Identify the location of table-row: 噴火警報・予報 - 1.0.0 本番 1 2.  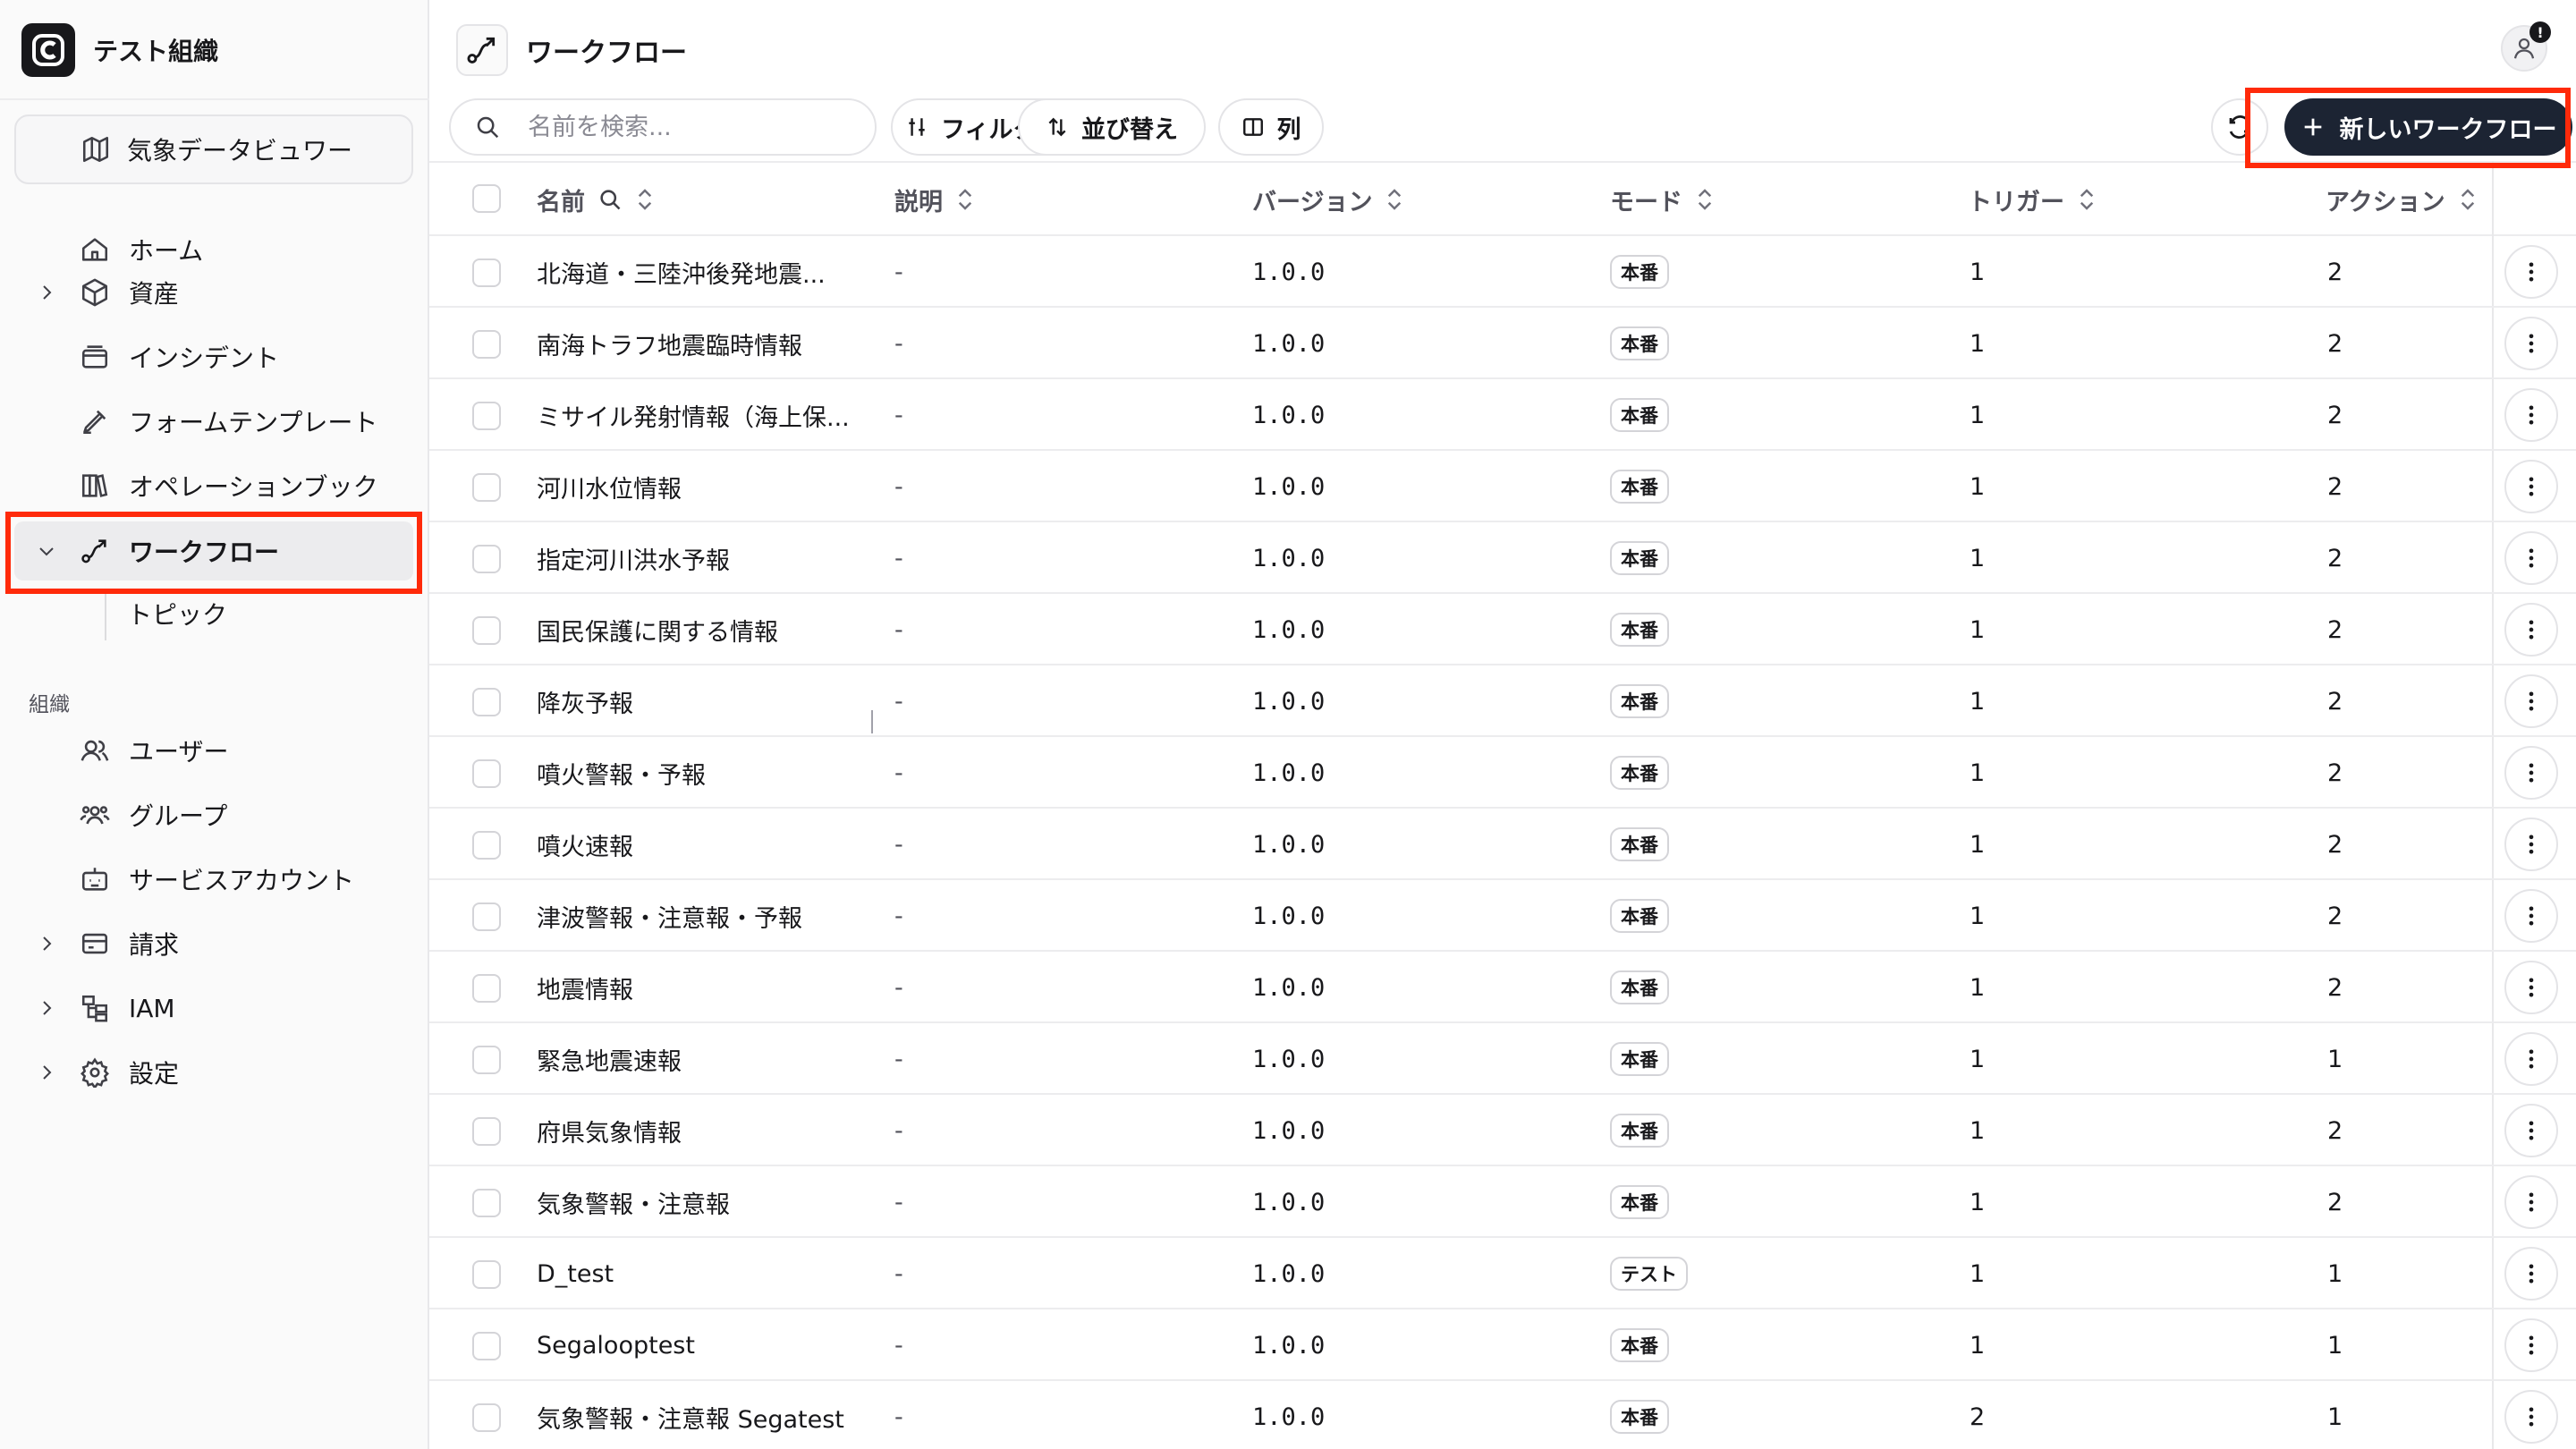
(1502, 773).